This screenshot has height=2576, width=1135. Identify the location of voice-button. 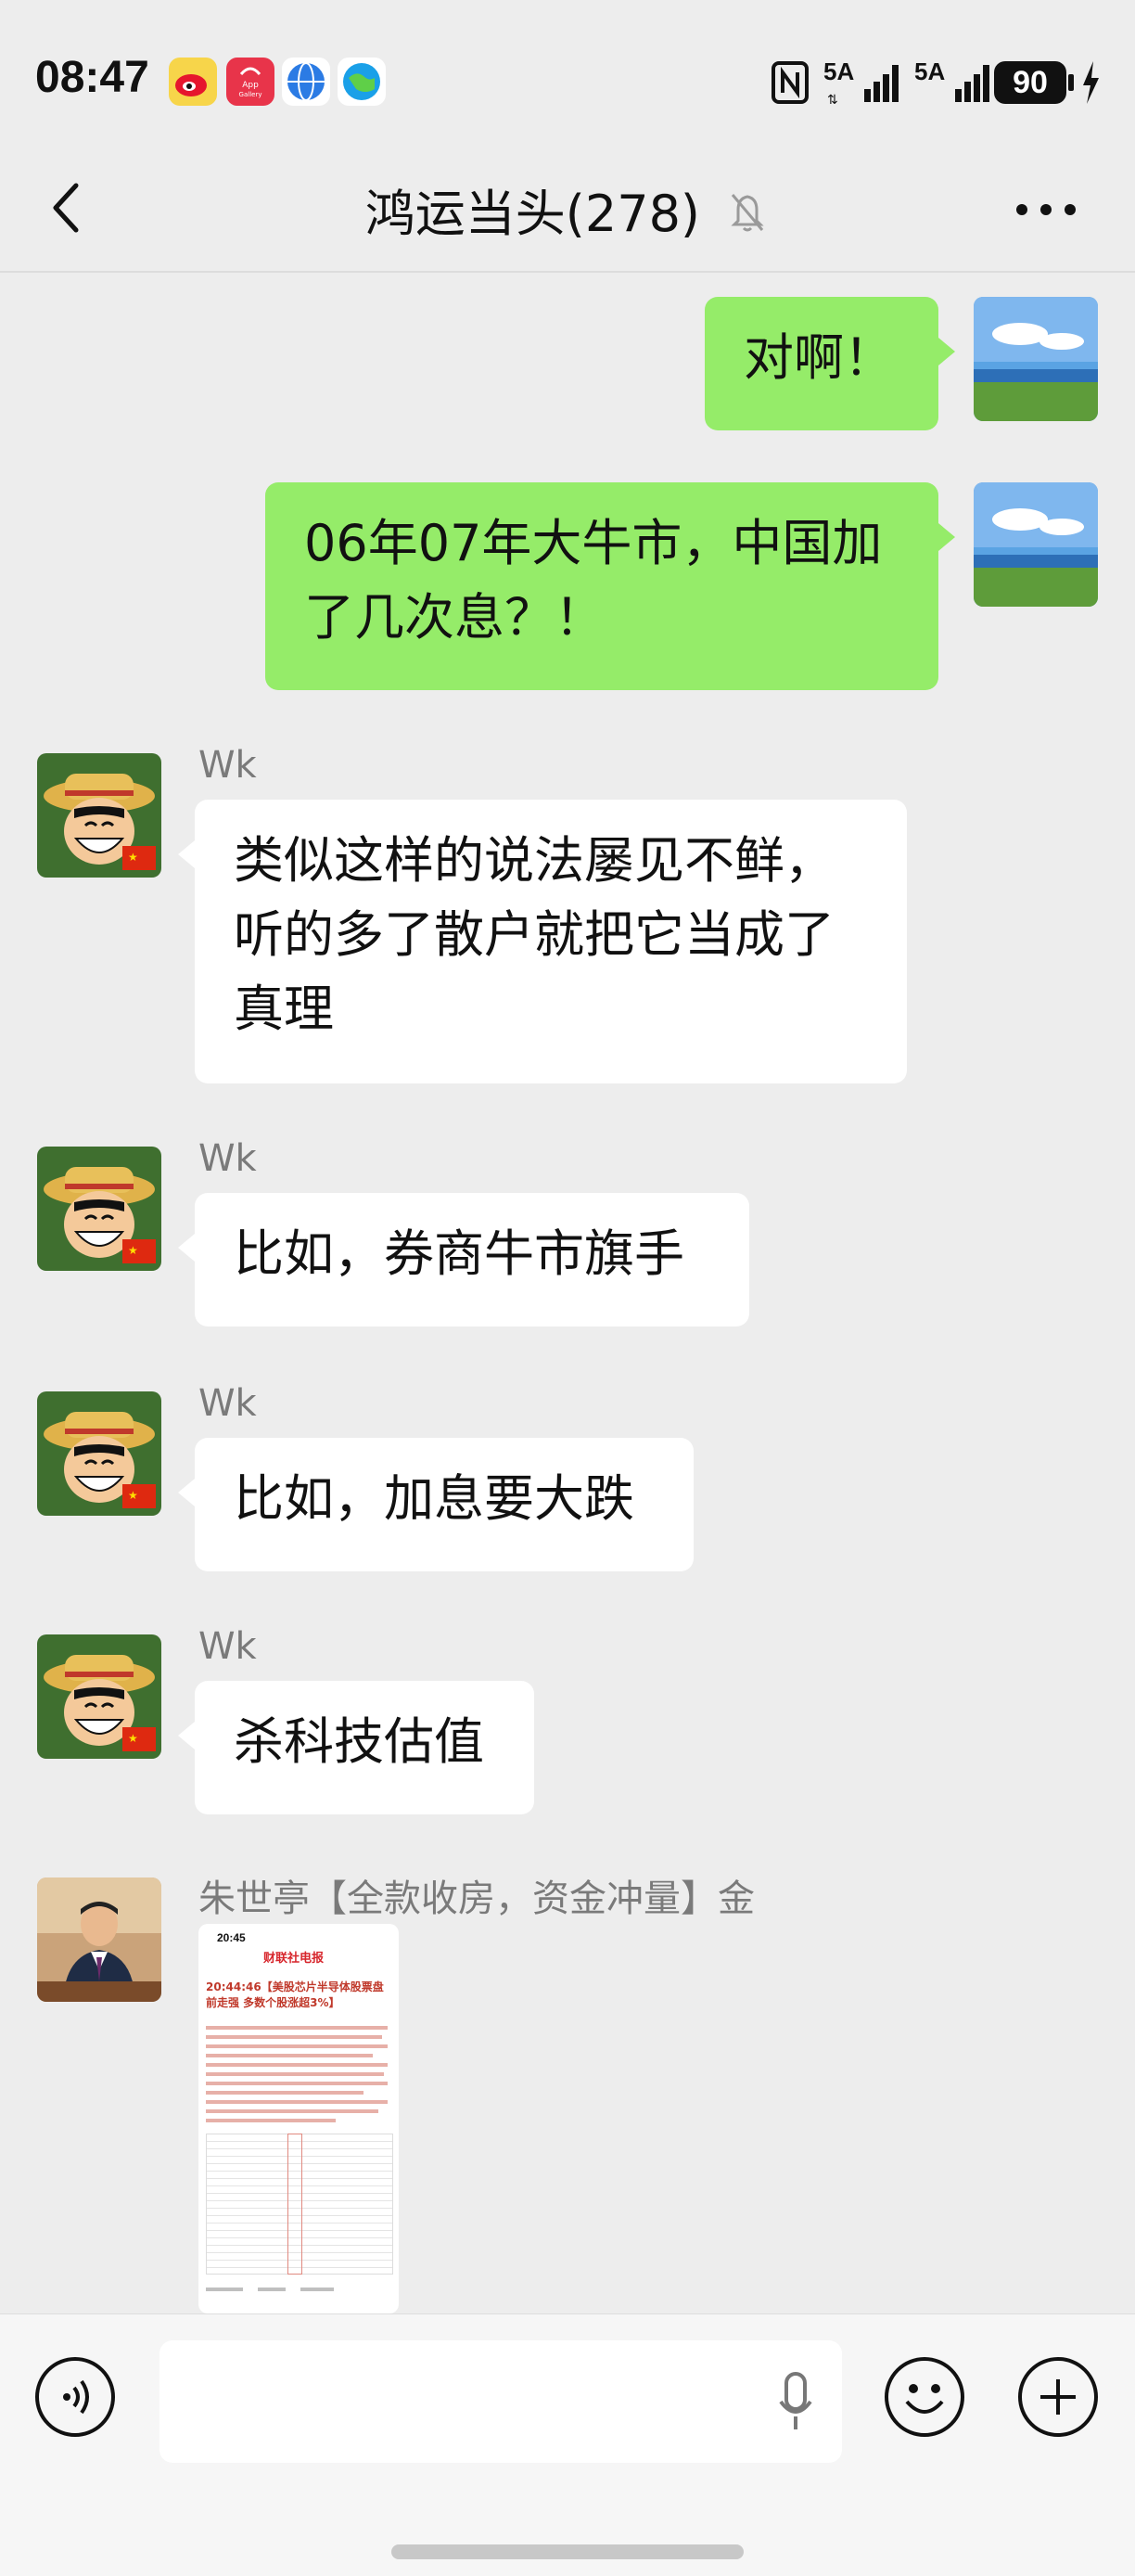
(75, 2397).